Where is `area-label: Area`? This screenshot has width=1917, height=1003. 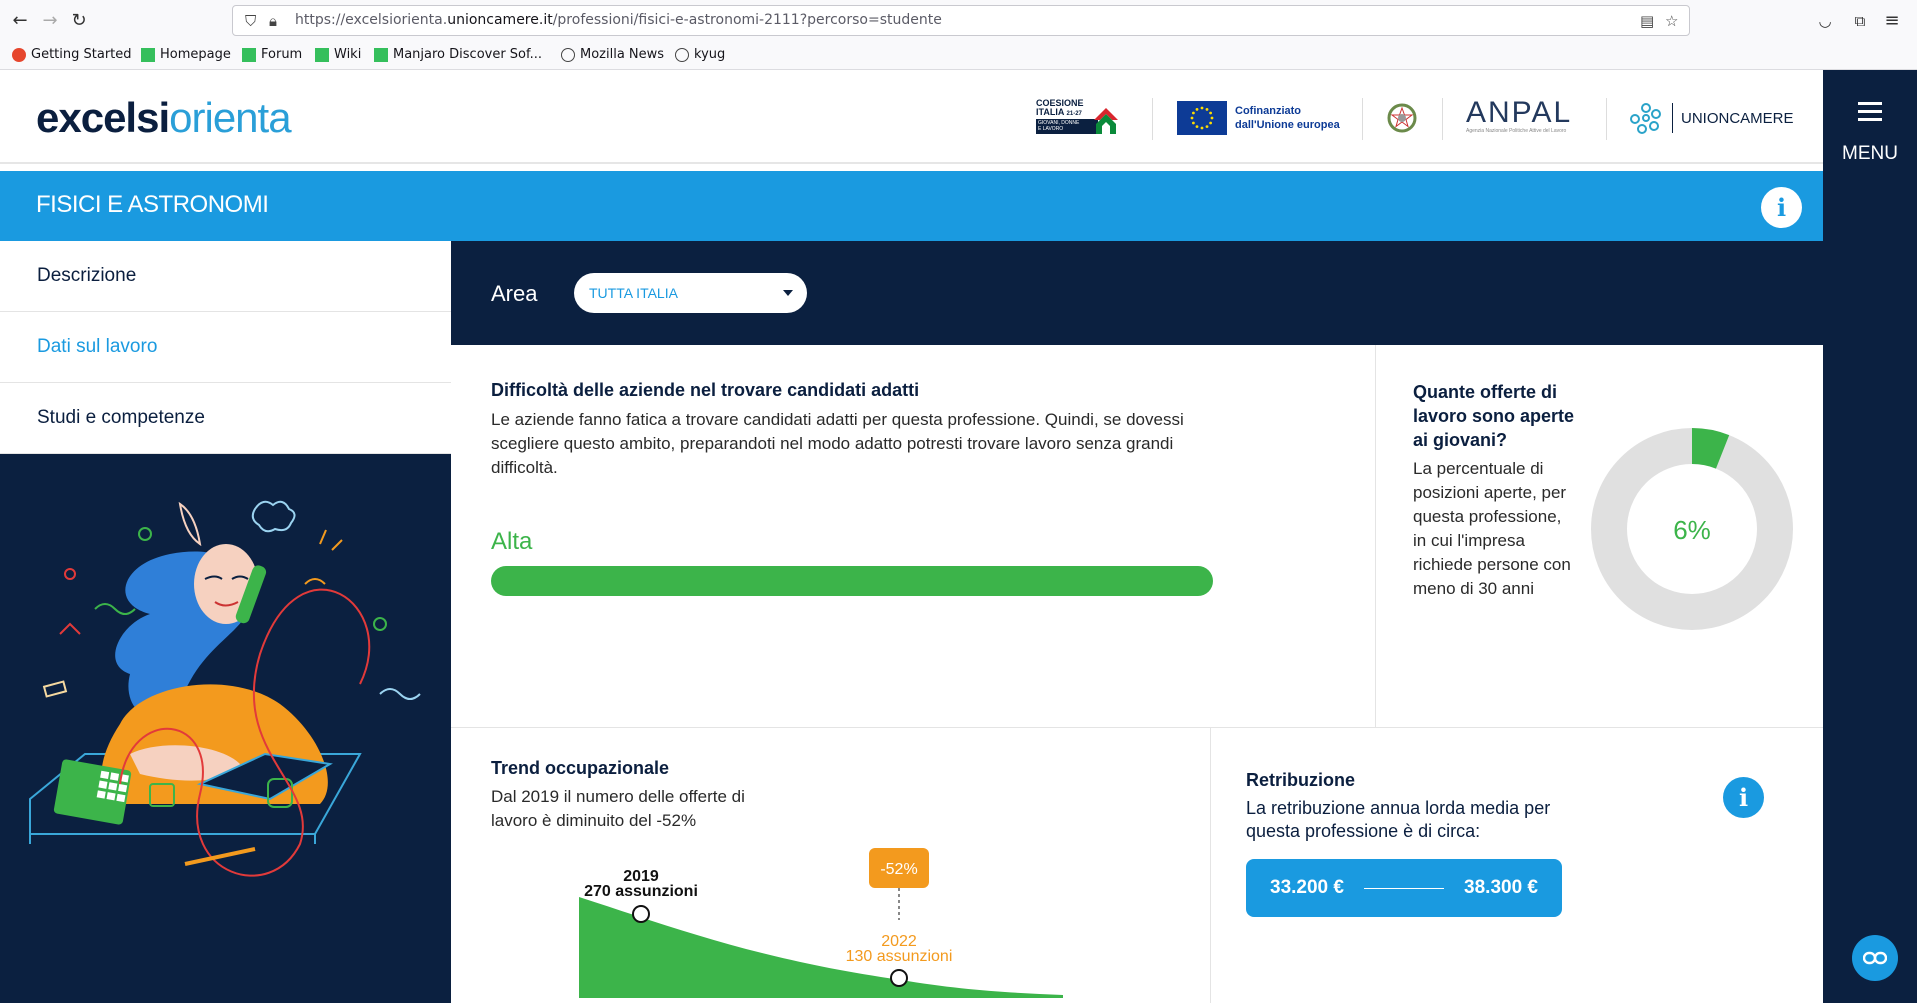 area-label: Area is located at coordinates (514, 293).